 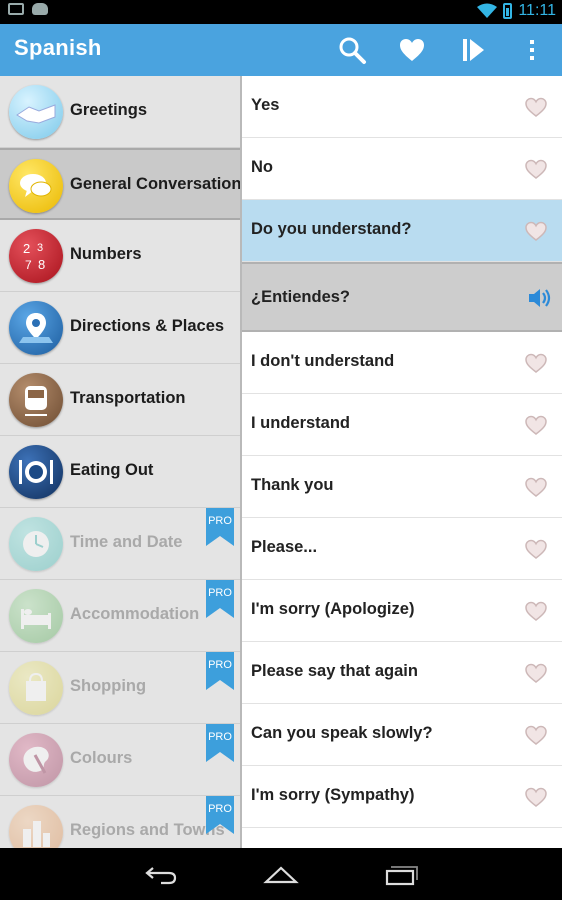 I want to click on status-bar: 11:11, so click(x=281, y=12).